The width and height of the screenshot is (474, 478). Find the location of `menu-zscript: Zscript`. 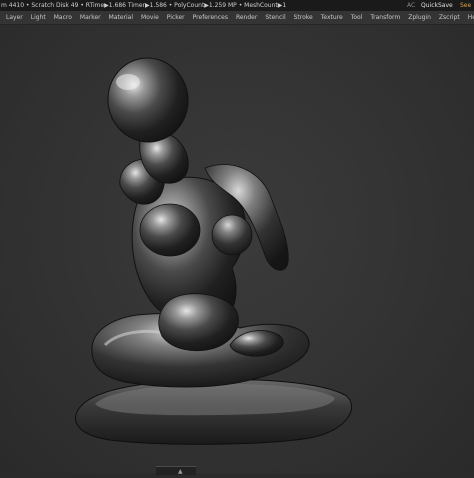

menu-zscript: Zscript is located at coordinates (449, 17).